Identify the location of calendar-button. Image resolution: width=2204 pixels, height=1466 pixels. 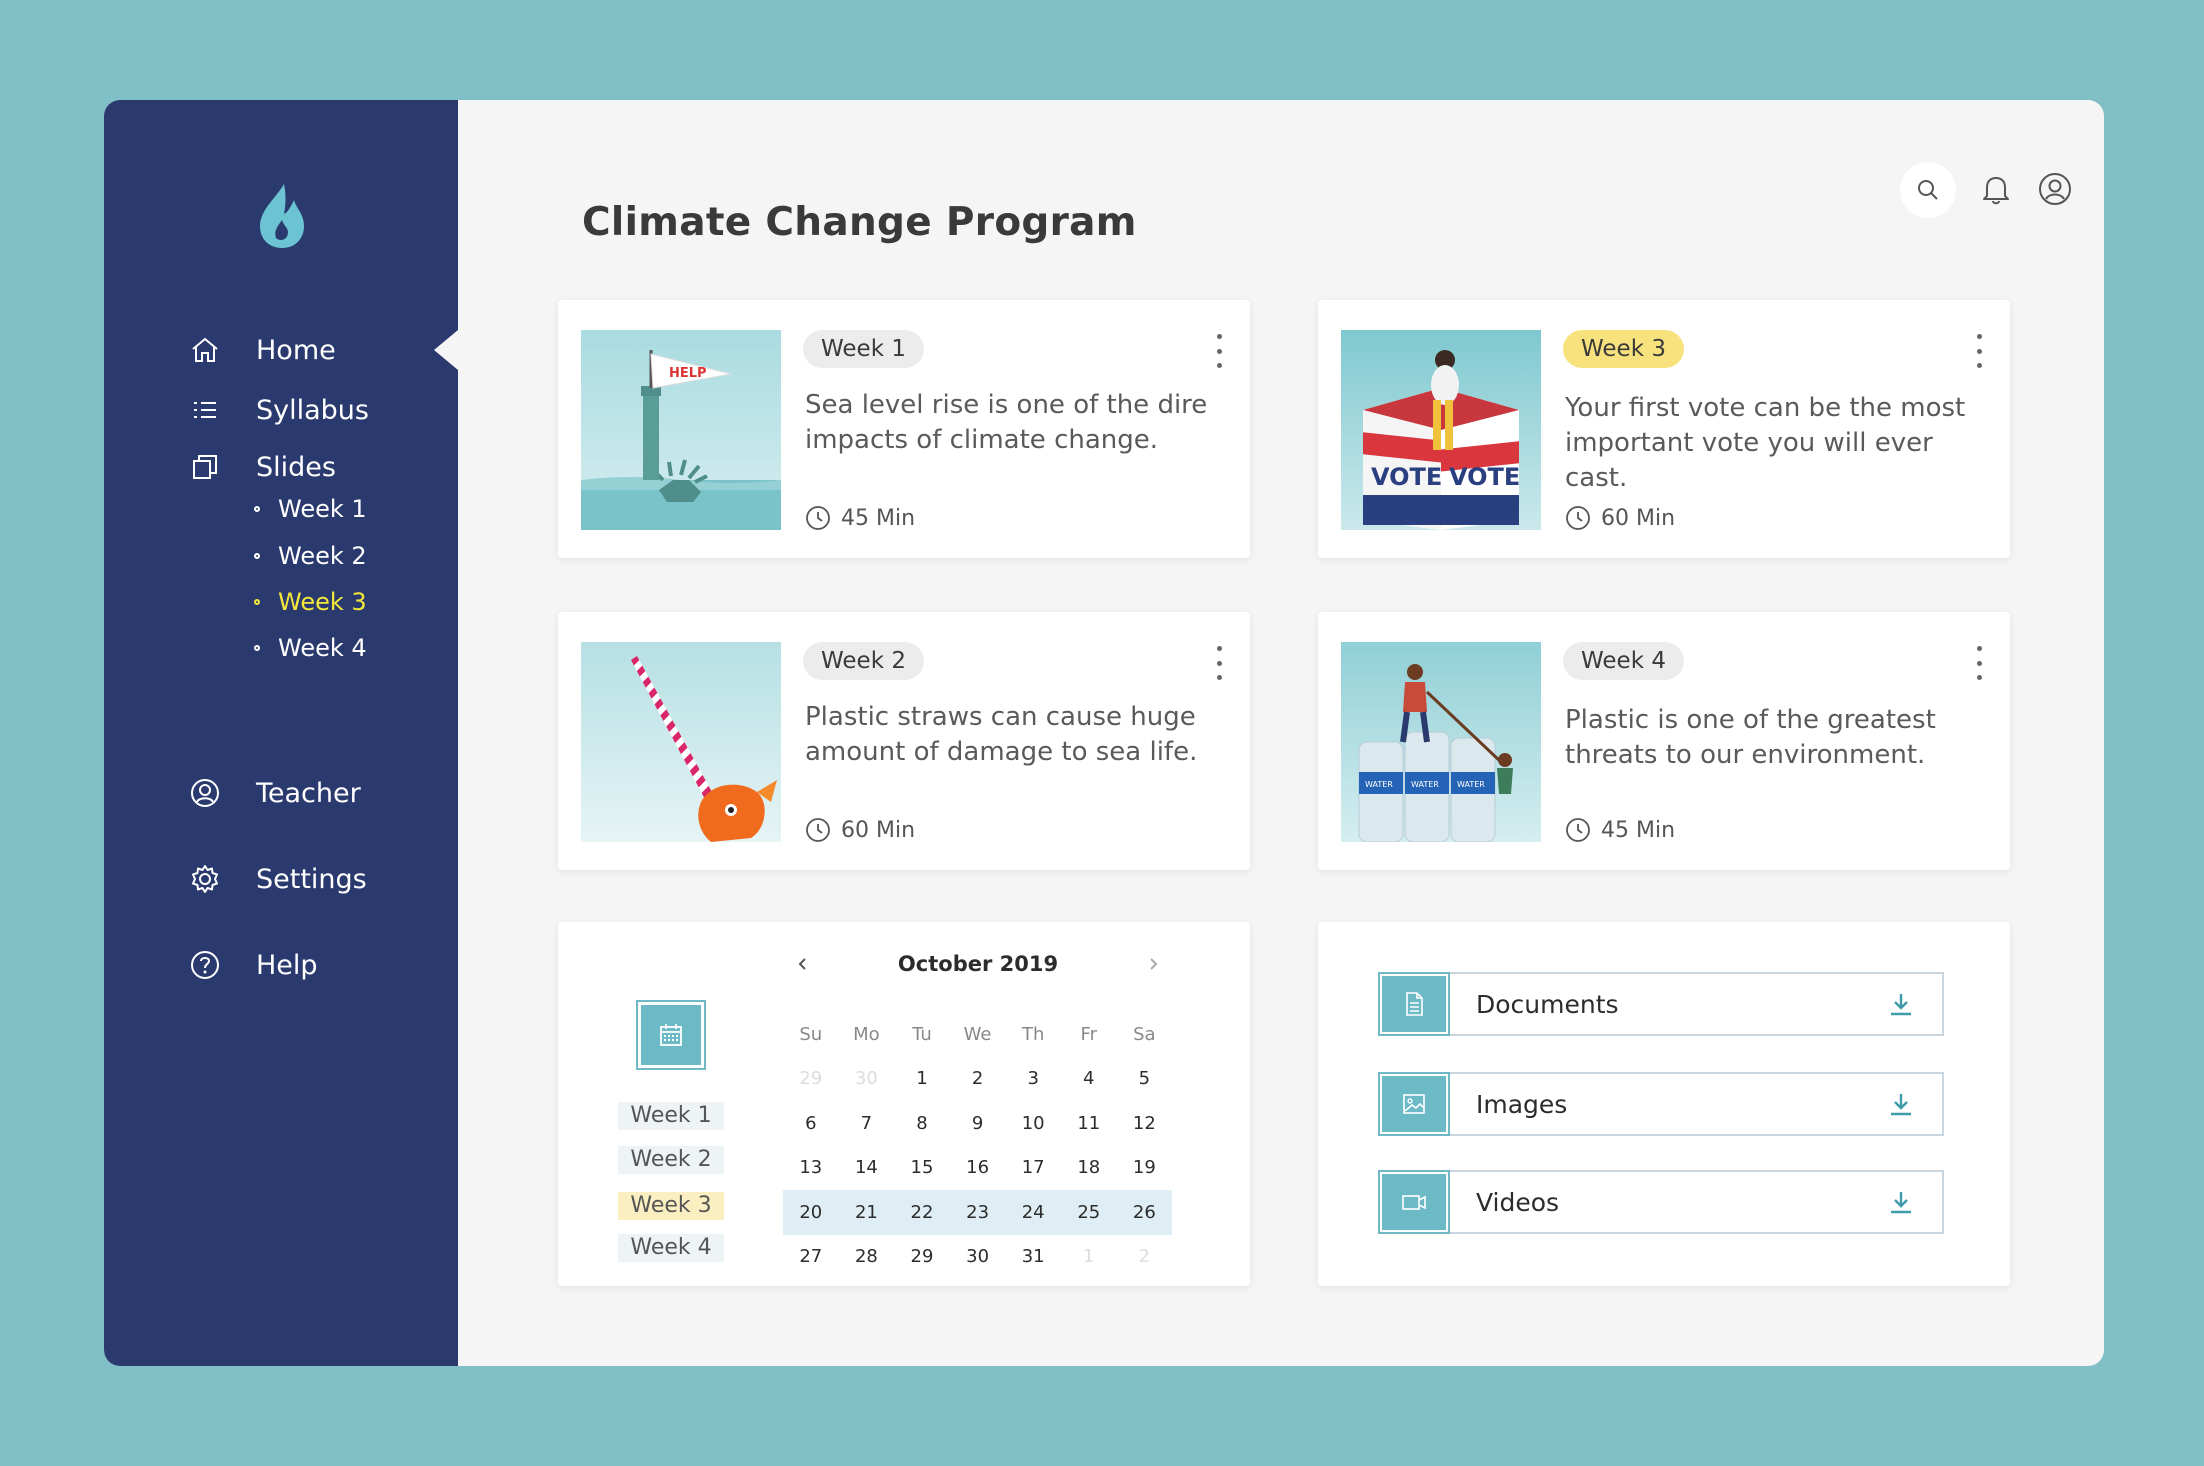
(671, 1035).